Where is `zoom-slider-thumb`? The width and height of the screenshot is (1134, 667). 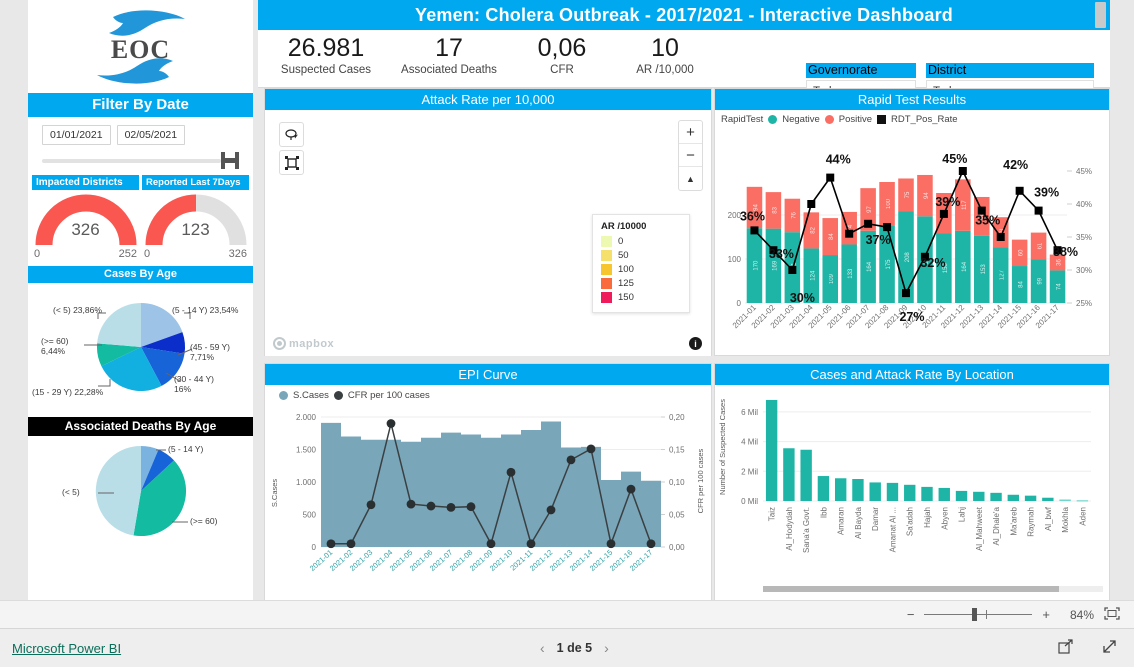
zoom-slider-thumb is located at coordinates (975, 614).